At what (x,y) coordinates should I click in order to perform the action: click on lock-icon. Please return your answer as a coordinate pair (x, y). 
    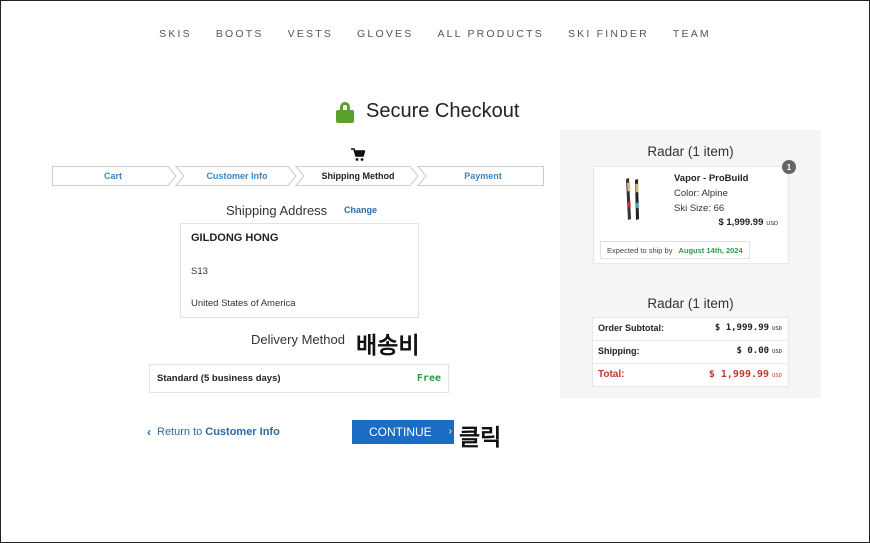
    Looking at the image, I should click on (345, 112).